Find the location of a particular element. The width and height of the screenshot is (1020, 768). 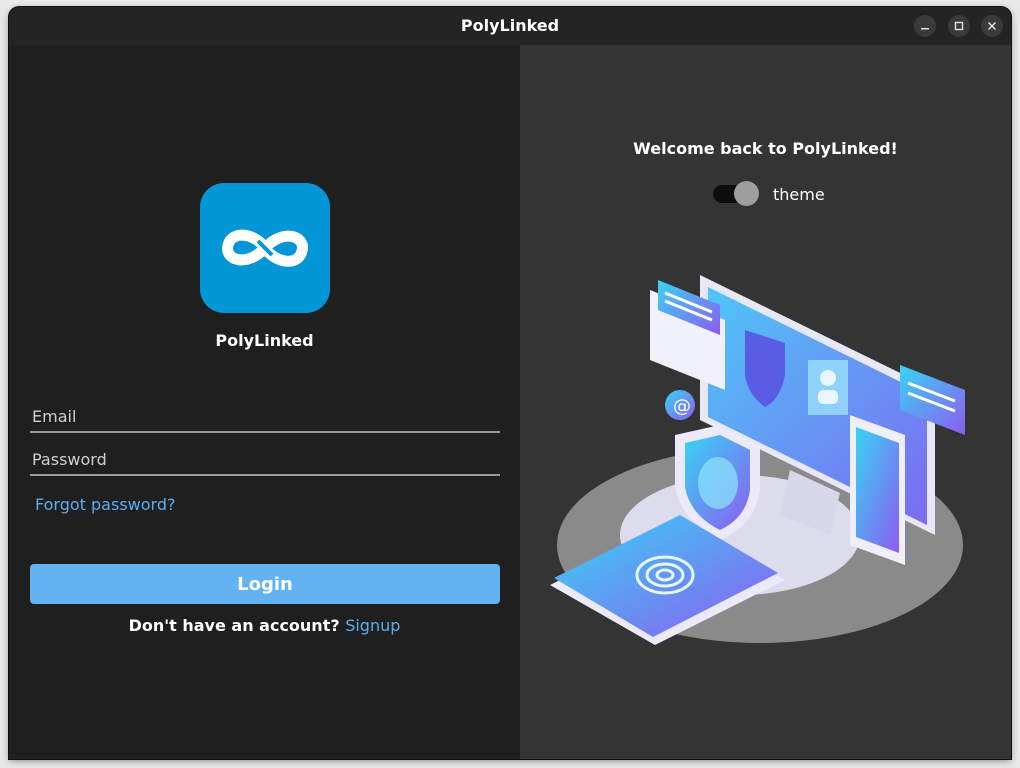

close-button is located at coordinates (992, 26).